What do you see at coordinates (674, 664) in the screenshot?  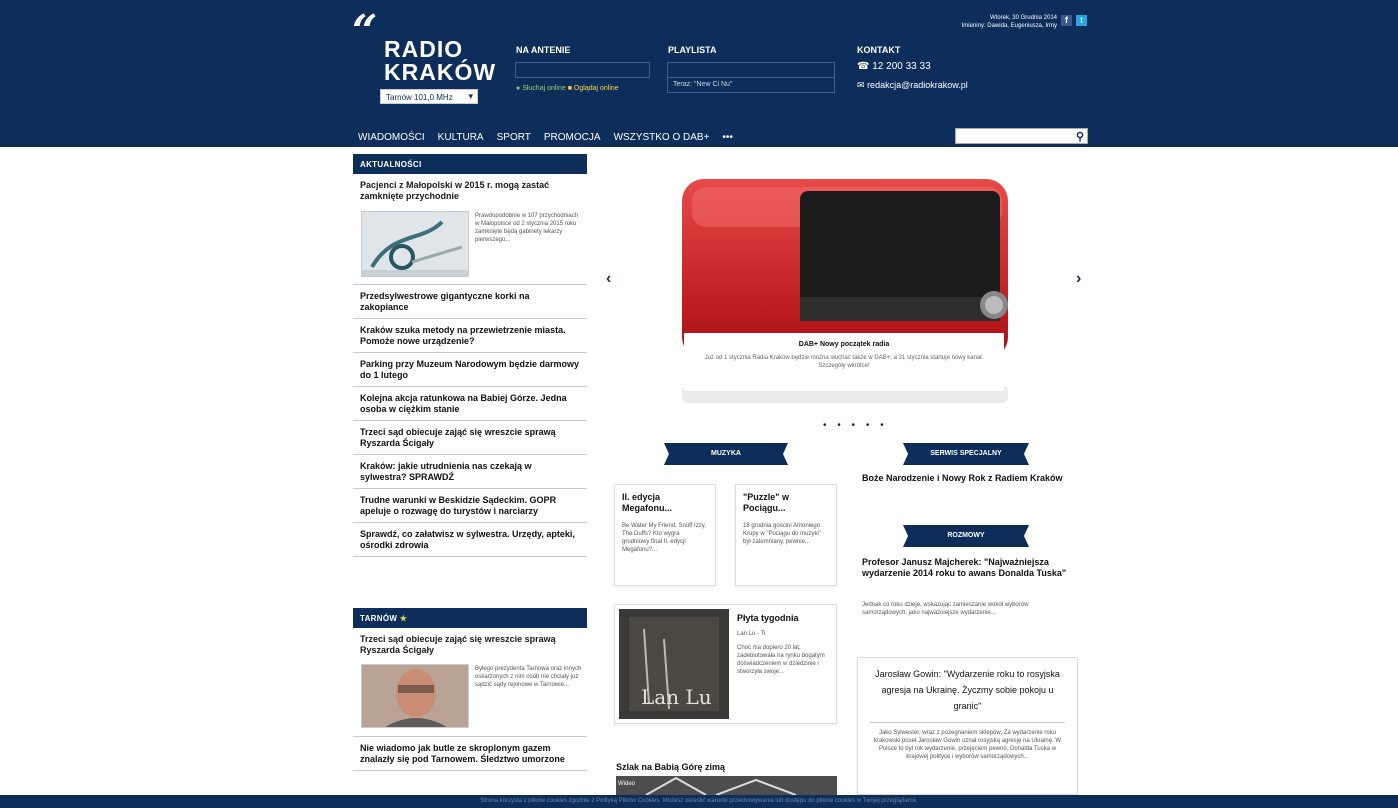 I see `album-cover-image: Lan Lu` at bounding box center [674, 664].